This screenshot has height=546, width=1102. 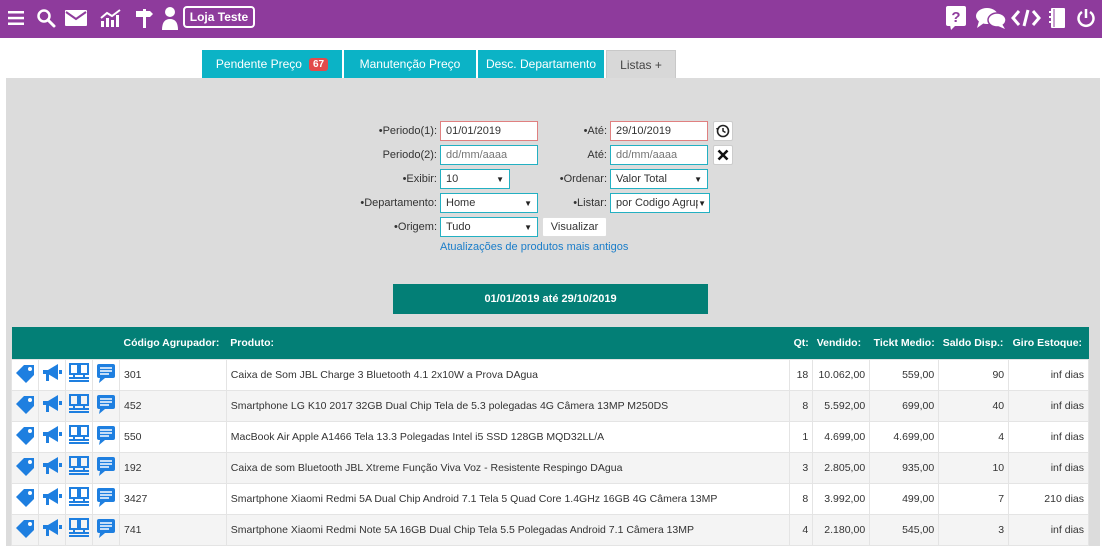 I want to click on listar-select: por Codigo Agrupa ▼, so click(x=660, y=203).